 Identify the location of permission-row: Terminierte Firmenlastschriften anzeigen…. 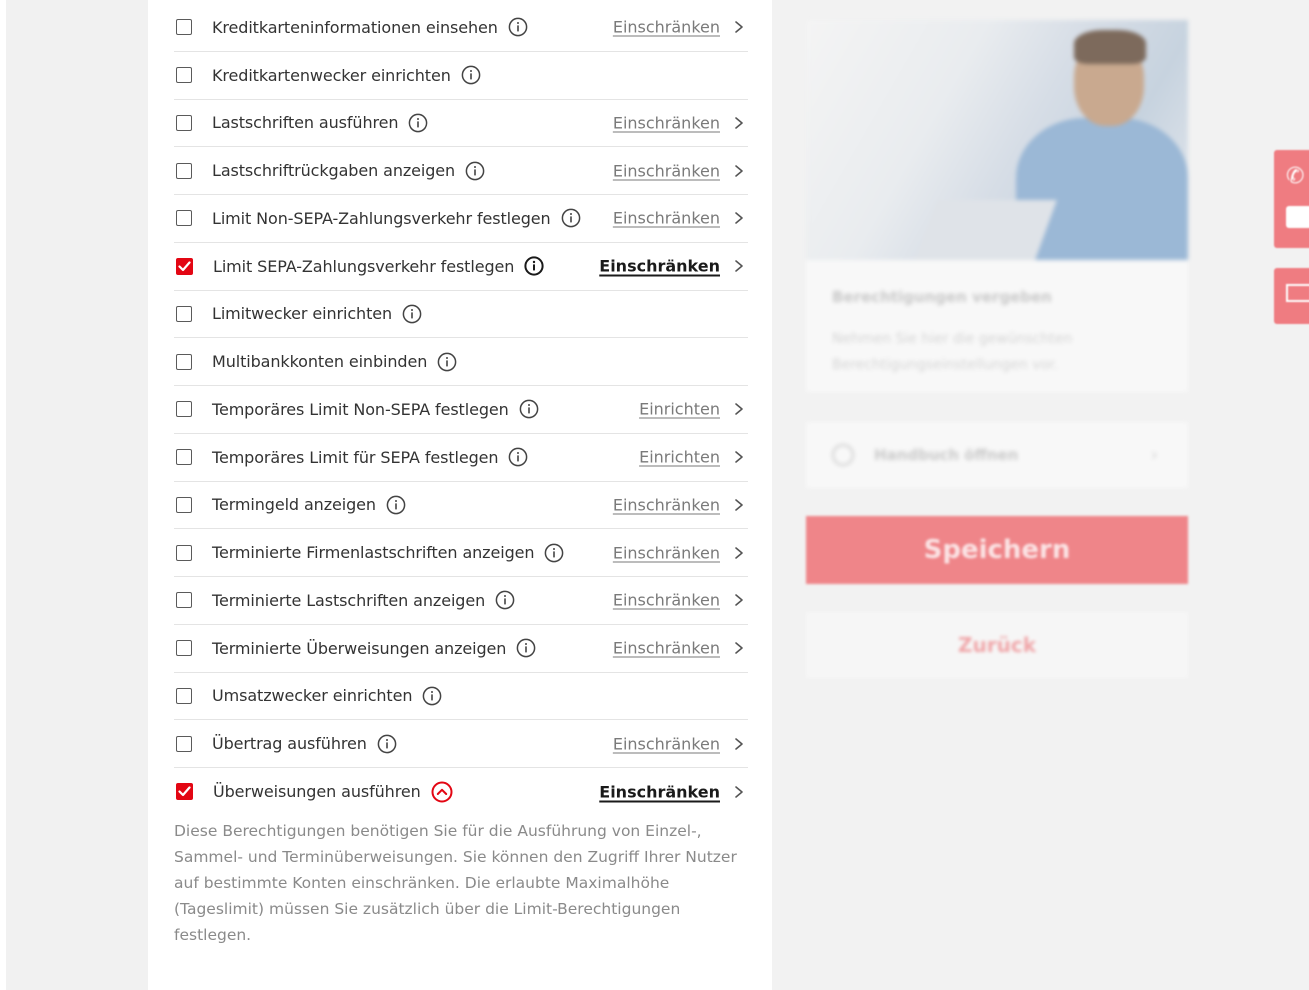
(461, 553).